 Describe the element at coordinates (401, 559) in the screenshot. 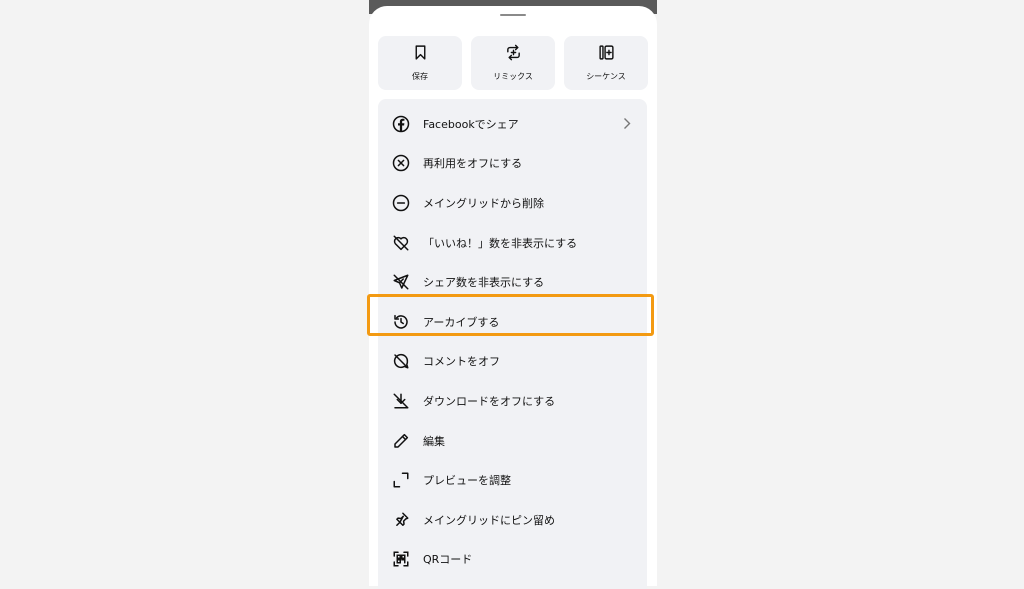

I see `qr-code-icon` at that location.